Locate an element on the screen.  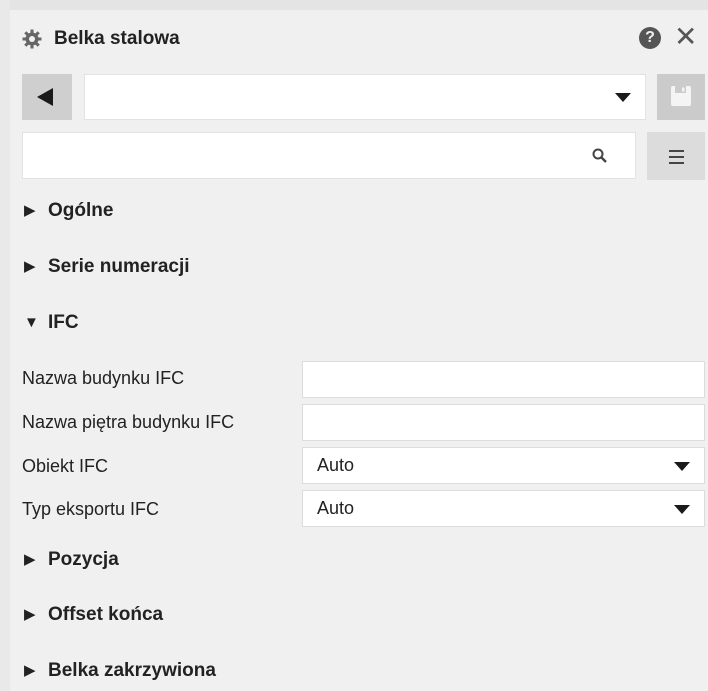
ifc-entity-value: Auto is located at coordinates (336, 465).